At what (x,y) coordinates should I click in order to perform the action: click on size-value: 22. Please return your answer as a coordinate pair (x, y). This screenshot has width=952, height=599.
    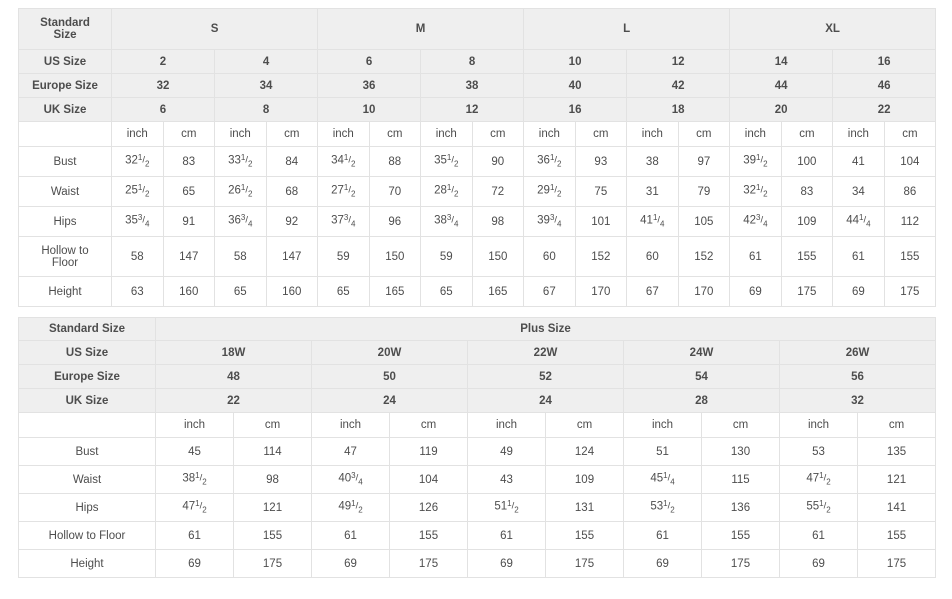
    Looking at the image, I should click on (885, 110).